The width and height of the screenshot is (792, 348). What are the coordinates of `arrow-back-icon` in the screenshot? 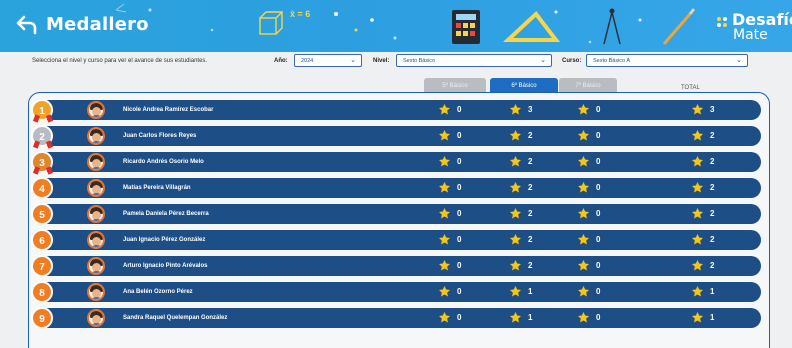 It's located at (27, 25).